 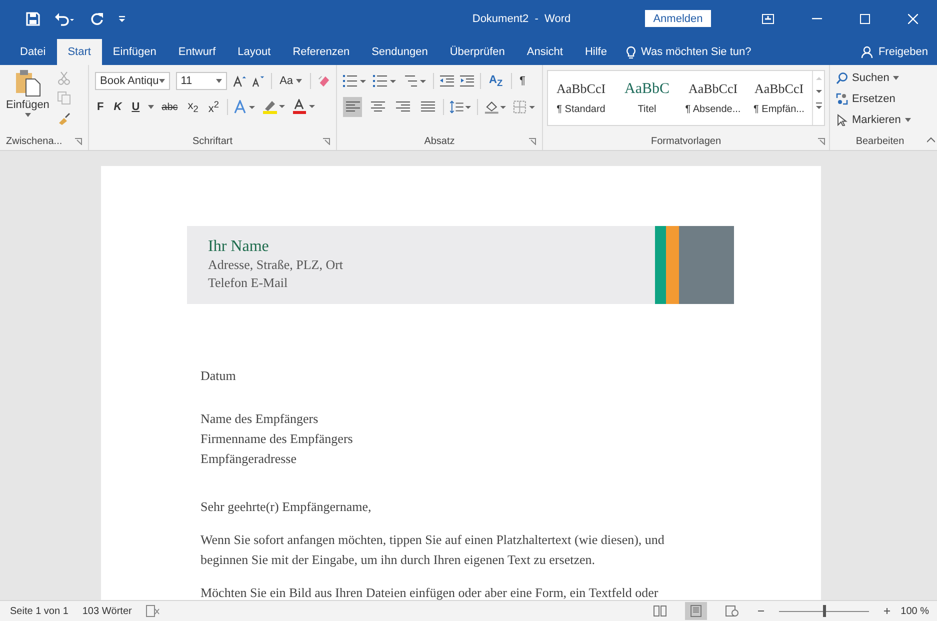 I want to click on zoom-slider-thumb, so click(x=824, y=611).